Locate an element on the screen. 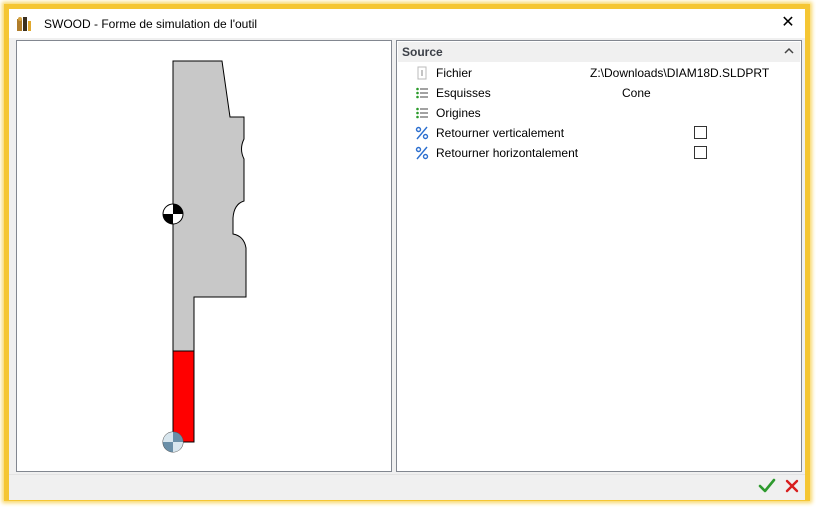  label-fichier: Fichier is located at coordinates (454, 73).